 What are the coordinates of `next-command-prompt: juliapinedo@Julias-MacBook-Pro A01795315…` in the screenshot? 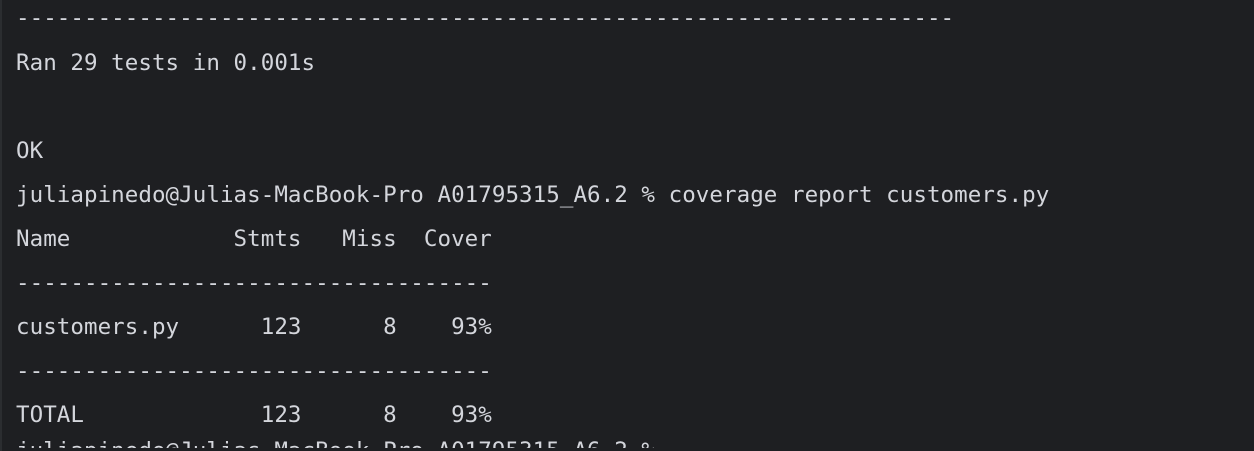 It's located at (336, 444).